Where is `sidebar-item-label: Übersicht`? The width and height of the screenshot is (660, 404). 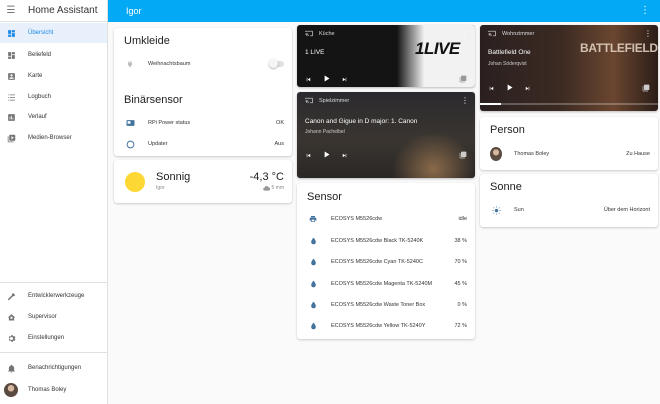 sidebar-item-label: Übersicht is located at coordinates (41, 33).